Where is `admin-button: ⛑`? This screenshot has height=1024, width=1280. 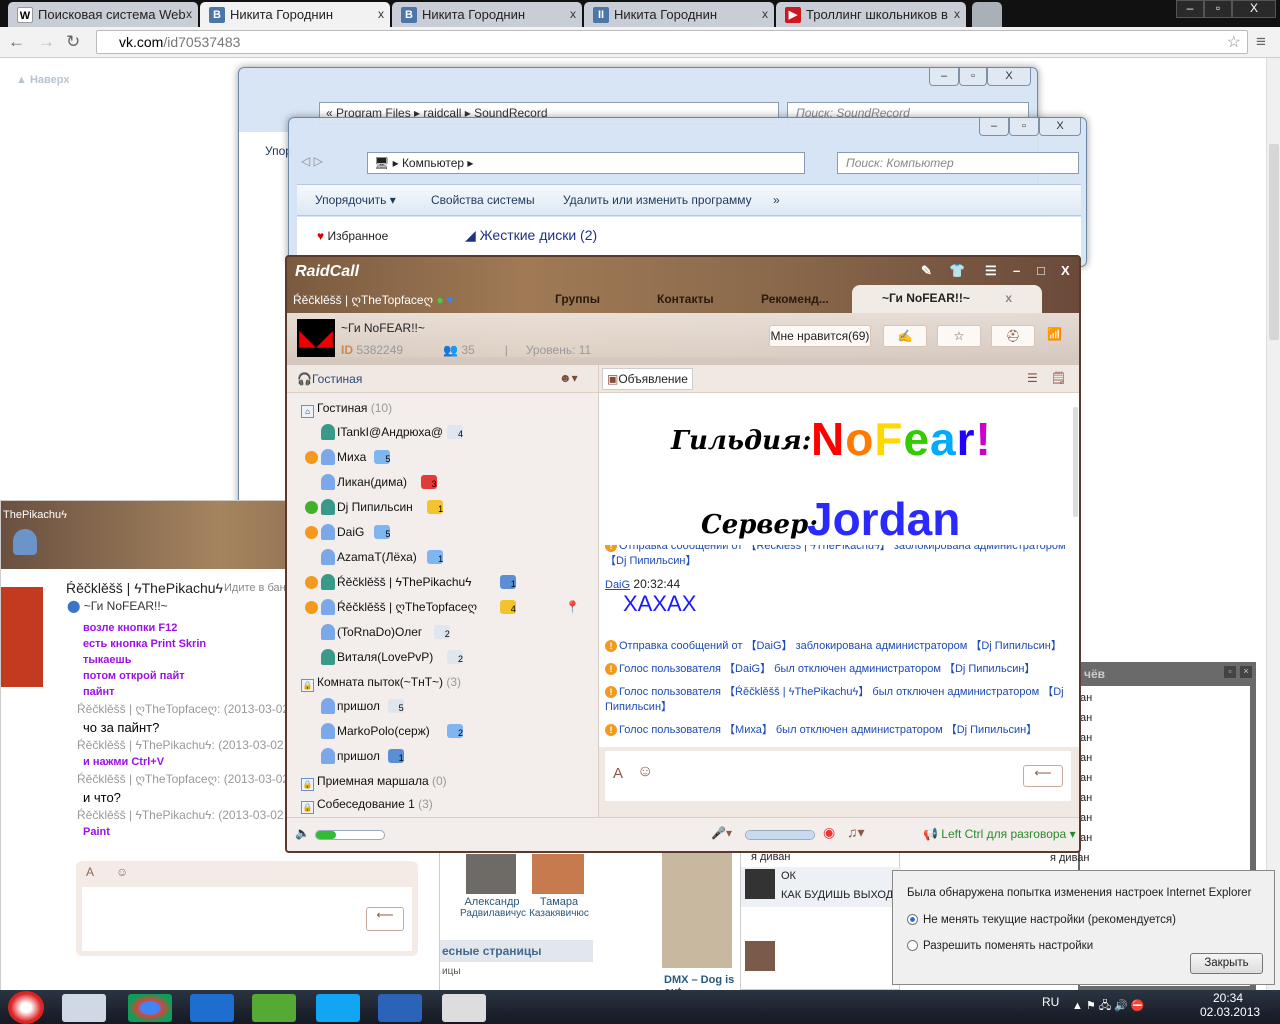
admin-button: ⛑ is located at coordinates (1013, 336).